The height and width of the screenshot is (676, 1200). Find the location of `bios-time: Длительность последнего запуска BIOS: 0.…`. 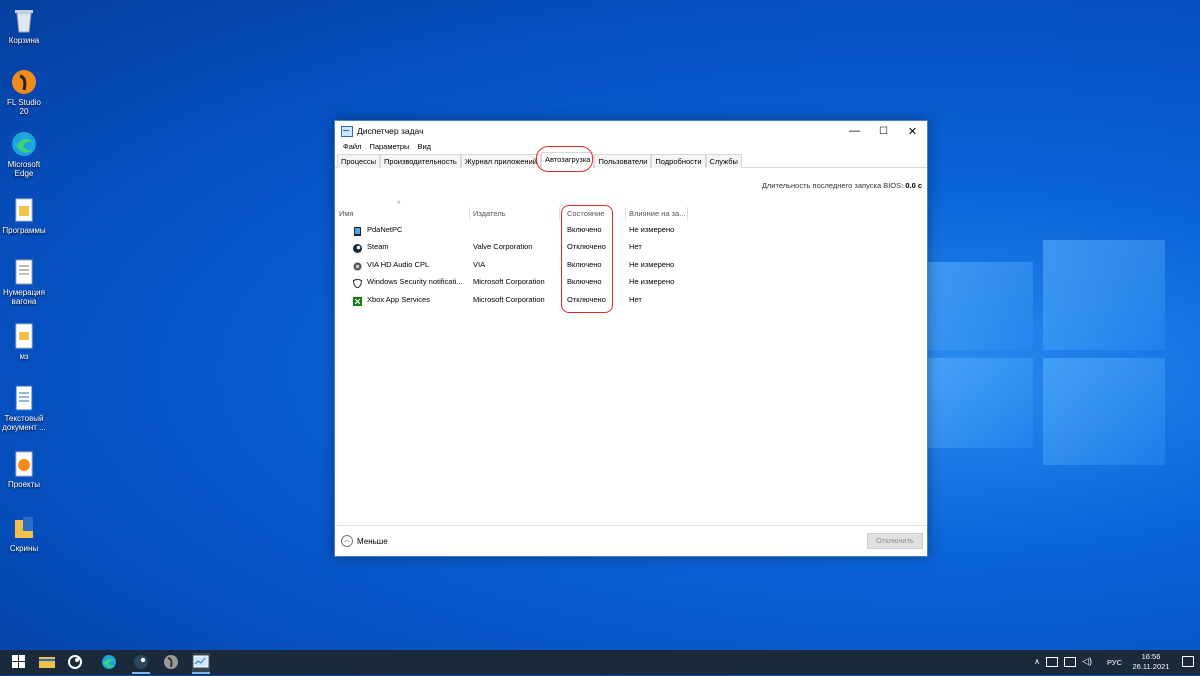

bios-time: Длительность последнего запуска BIOS: 0.… is located at coordinates (842, 185).